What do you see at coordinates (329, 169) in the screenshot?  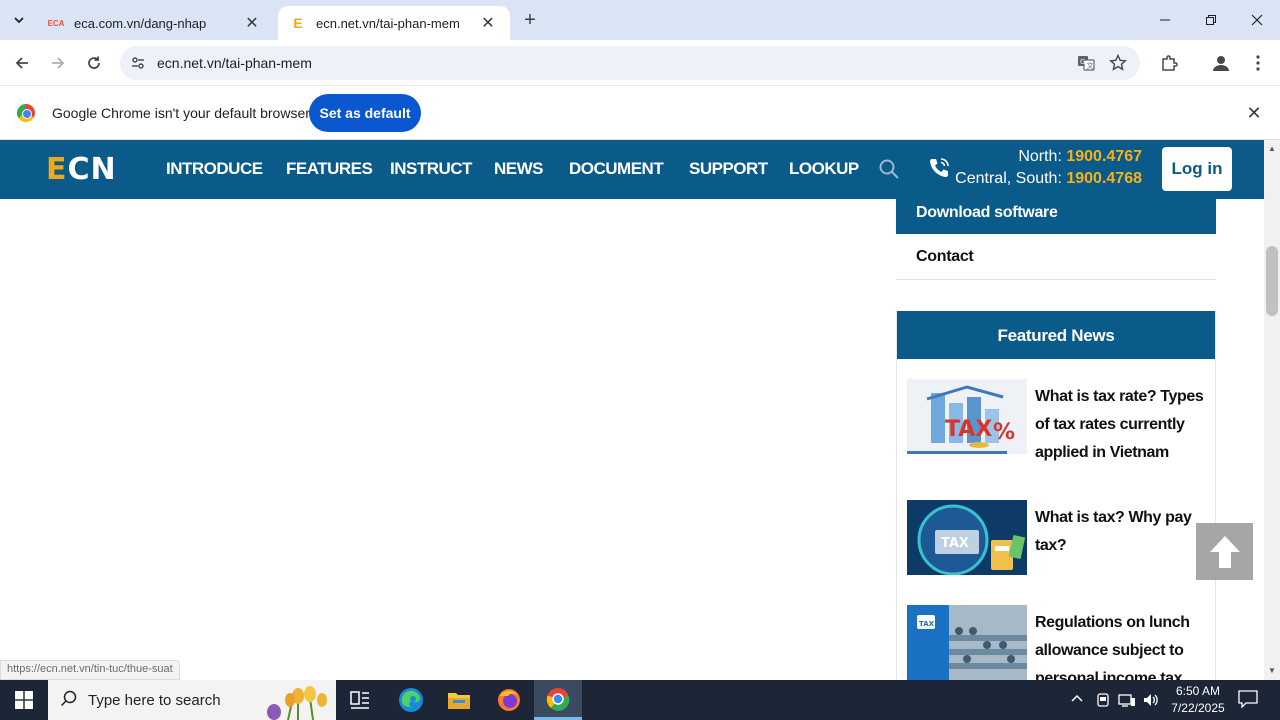 I see `nav-features: FEATURES` at bounding box center [329, 169].